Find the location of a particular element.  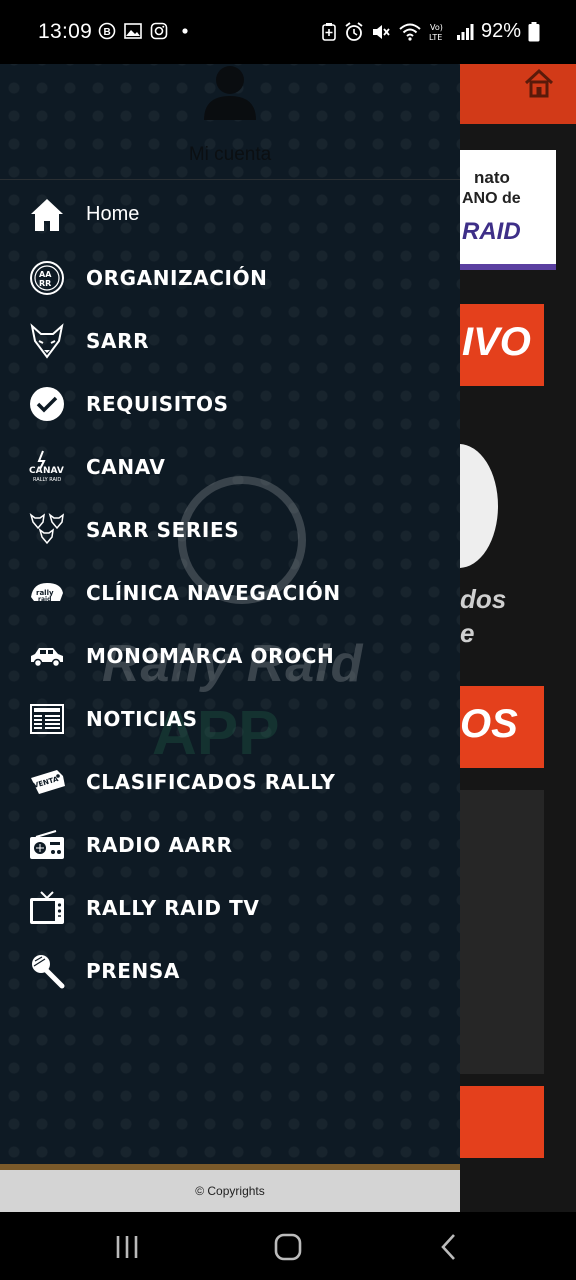

svg-text: RALLY RAID is located at coordinates (47, 480).